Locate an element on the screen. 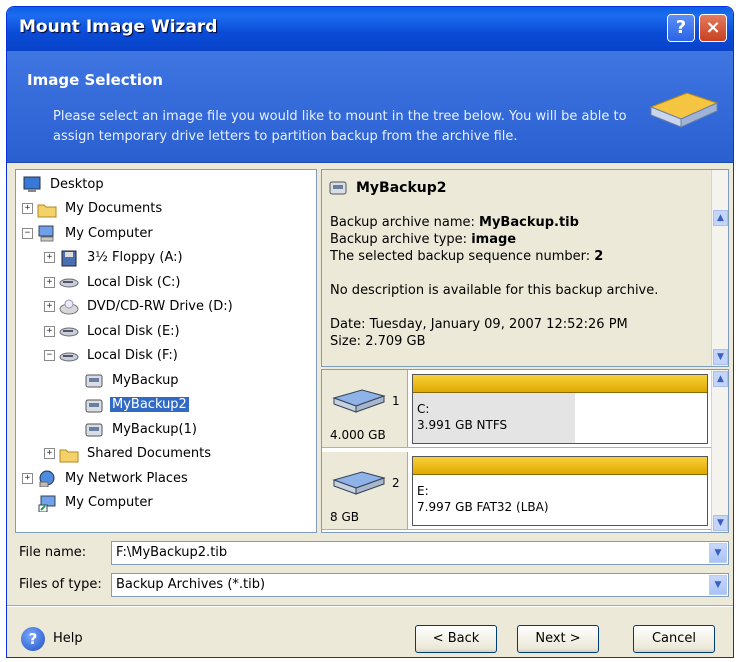  tree-item: + Local Disk (C:) is located at coordinates (113, 282).